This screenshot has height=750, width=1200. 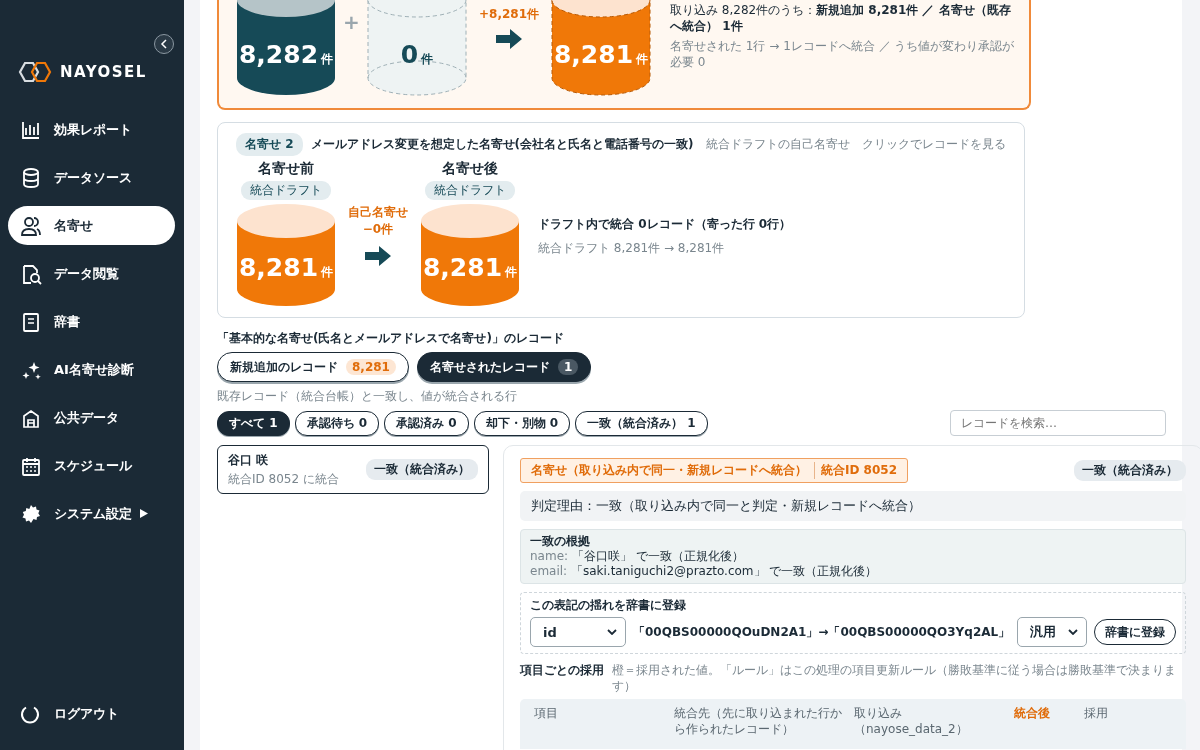 What do you see at coordinates (31, 321) in the screenshot?
I see `book-icon` at bounding box center [31, 321].